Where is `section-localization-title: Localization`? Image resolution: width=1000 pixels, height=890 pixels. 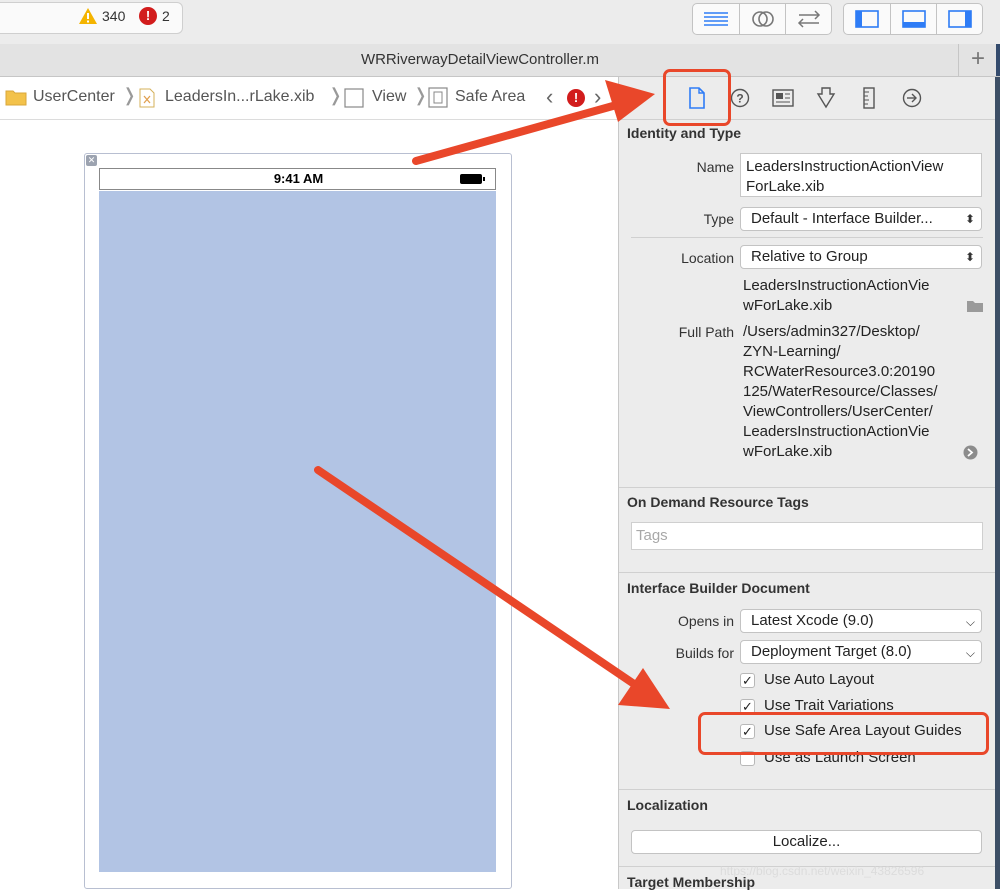 section-localization-title: Localization is located at coordinates (667, 805).